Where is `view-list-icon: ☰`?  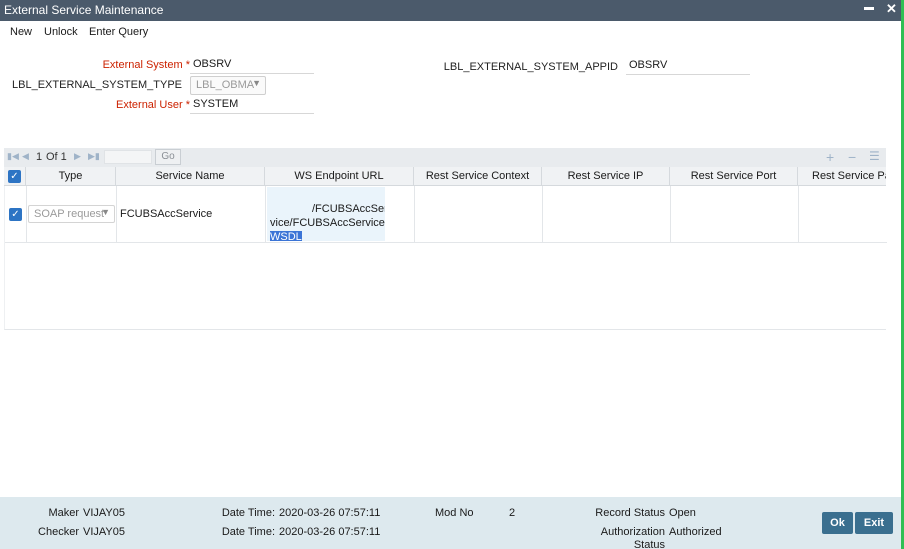 view-list-icon: ☰ is located at coordinates (874, 156).